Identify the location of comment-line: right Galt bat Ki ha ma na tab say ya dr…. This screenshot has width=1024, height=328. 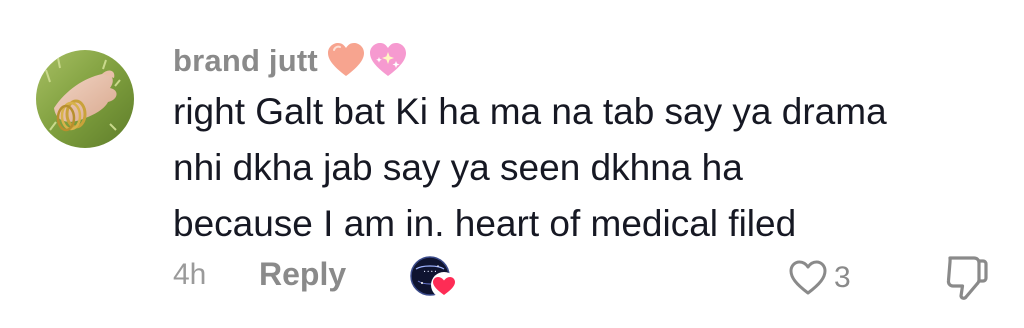
(530, 111).